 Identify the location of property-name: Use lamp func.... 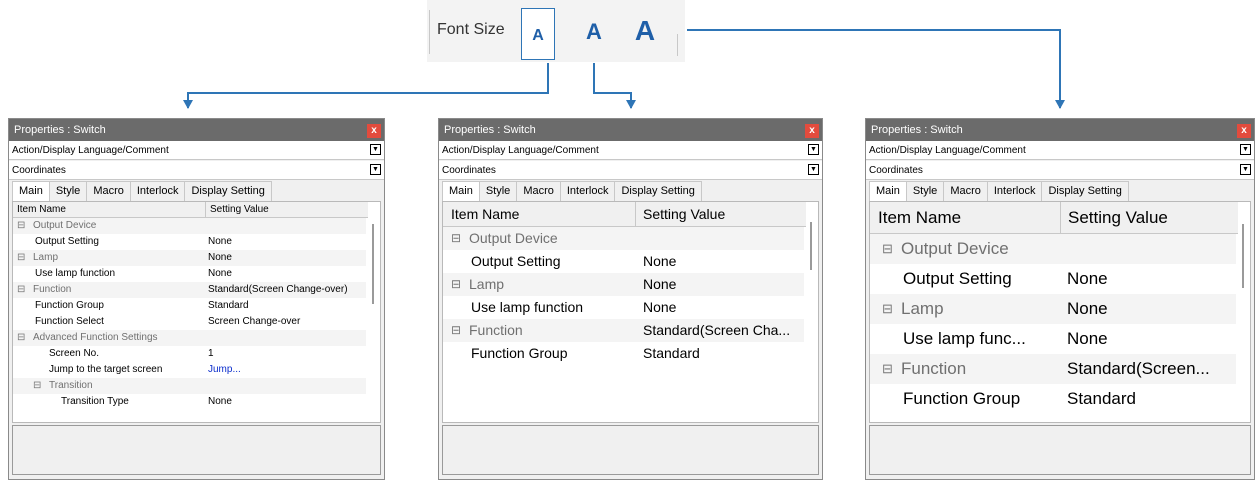
(964, 338).